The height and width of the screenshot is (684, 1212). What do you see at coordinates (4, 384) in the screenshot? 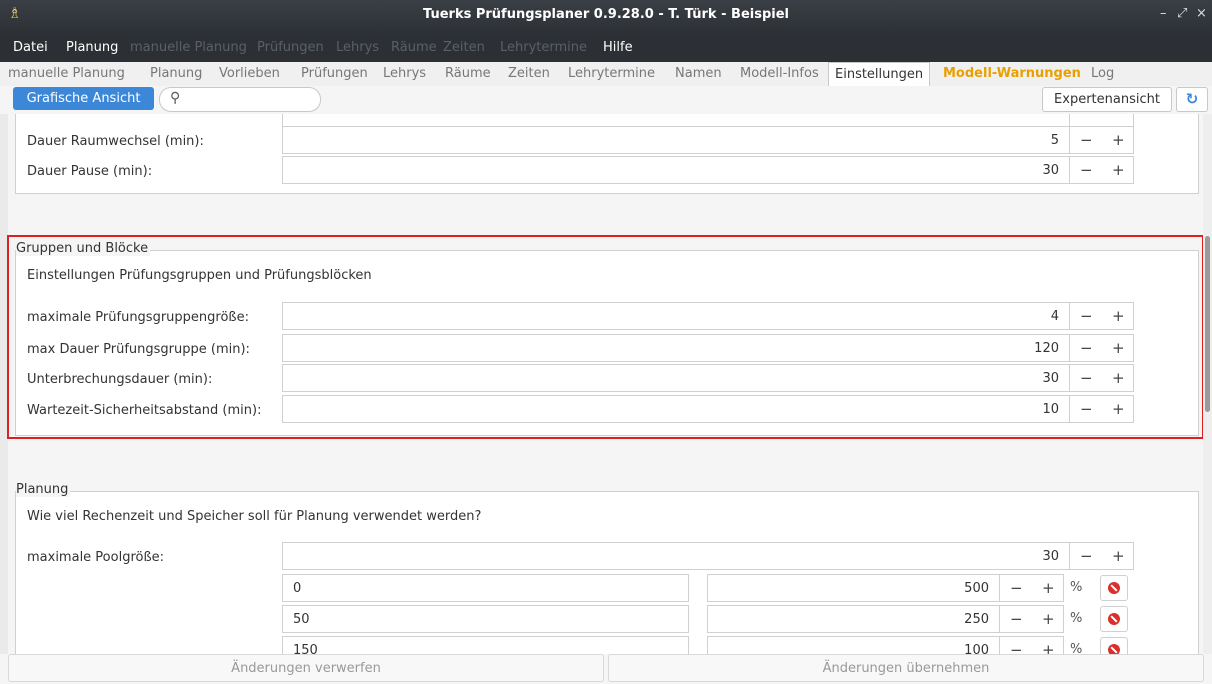
I see `left-edge` at bounding box center [4, 384].